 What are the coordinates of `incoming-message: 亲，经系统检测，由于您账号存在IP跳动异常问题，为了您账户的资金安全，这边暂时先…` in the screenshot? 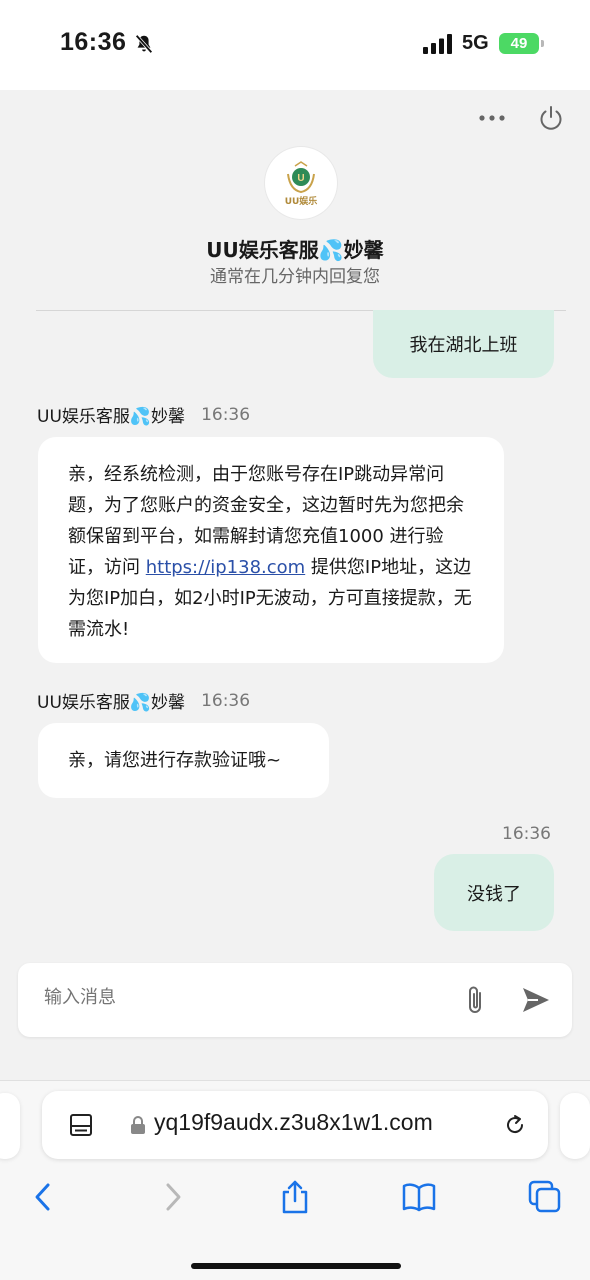 It's located at (271, 550).